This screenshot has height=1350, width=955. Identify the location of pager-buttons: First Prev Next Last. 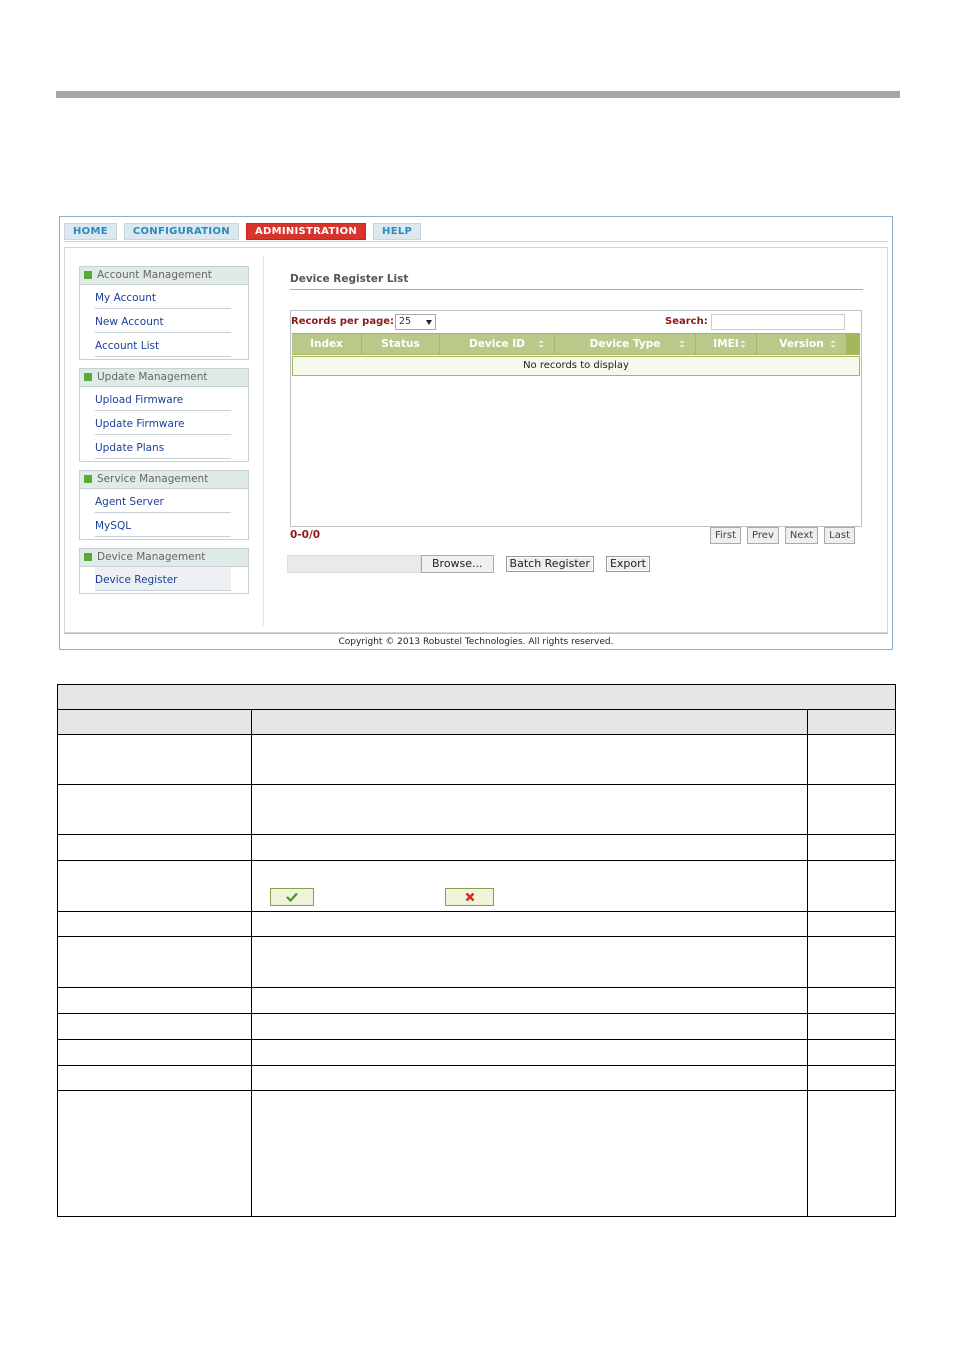
(783, 535).